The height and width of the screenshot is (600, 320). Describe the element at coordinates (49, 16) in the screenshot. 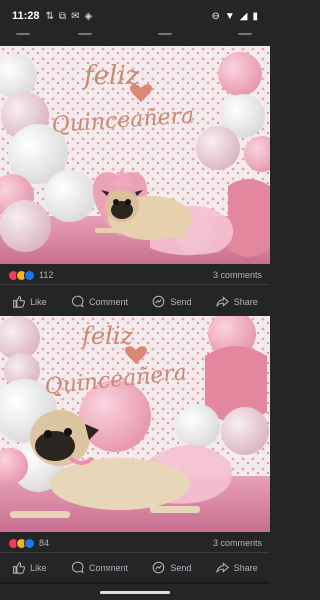

I see `signal-icon: ⇅` at that location.